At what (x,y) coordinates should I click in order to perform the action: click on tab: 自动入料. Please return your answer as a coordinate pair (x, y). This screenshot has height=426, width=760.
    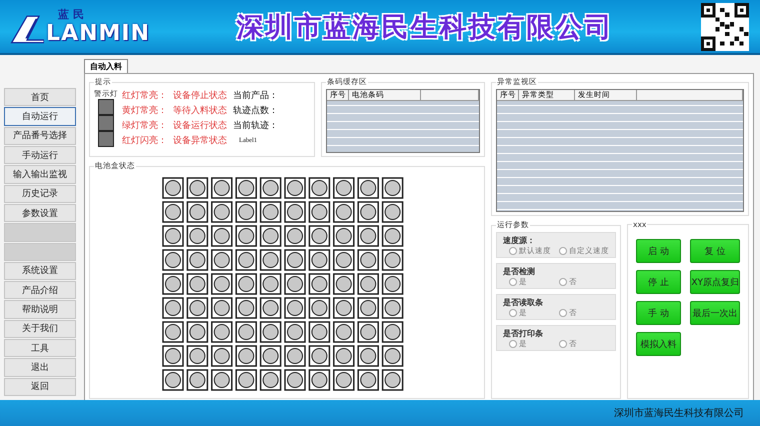
    Looking at the image, I should click on (106, 66).